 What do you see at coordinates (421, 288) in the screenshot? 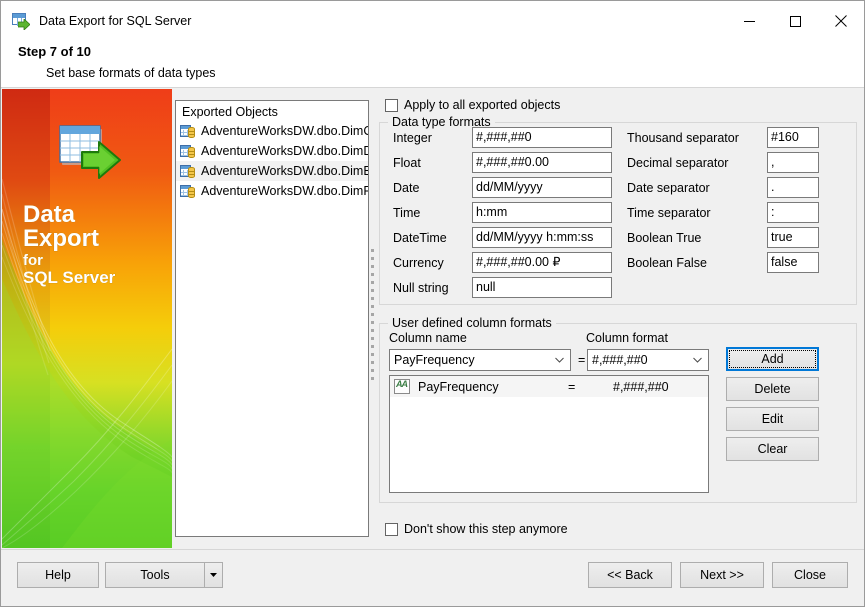
I see `null-string-label: Null string` at bounding box center [421, 288].